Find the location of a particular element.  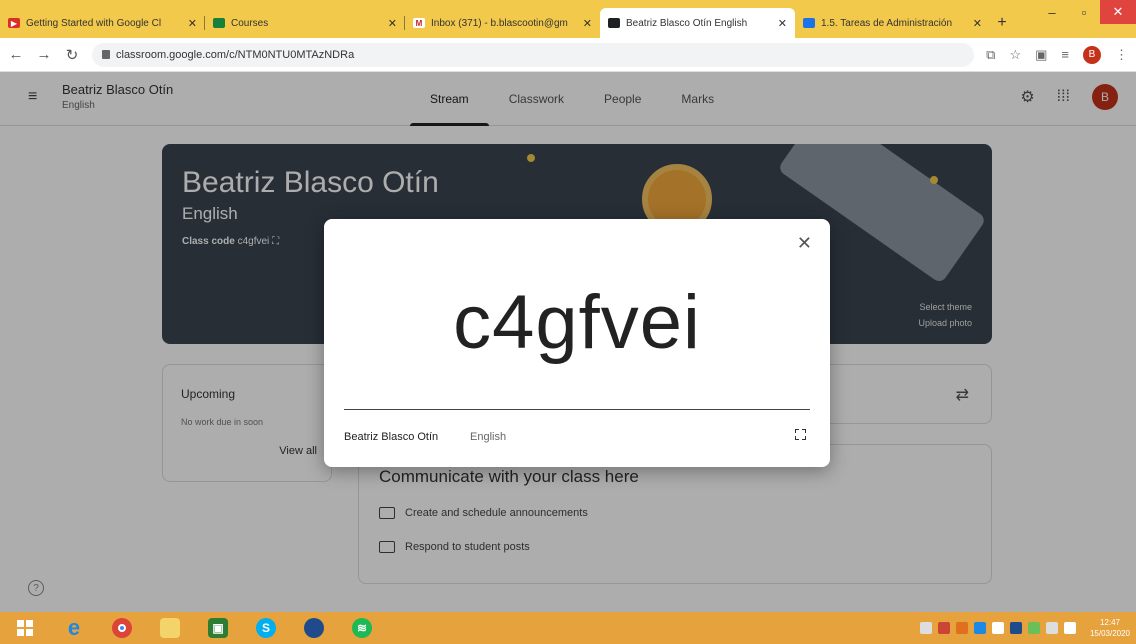

volume-icon is located at coordinates (1069, 628).